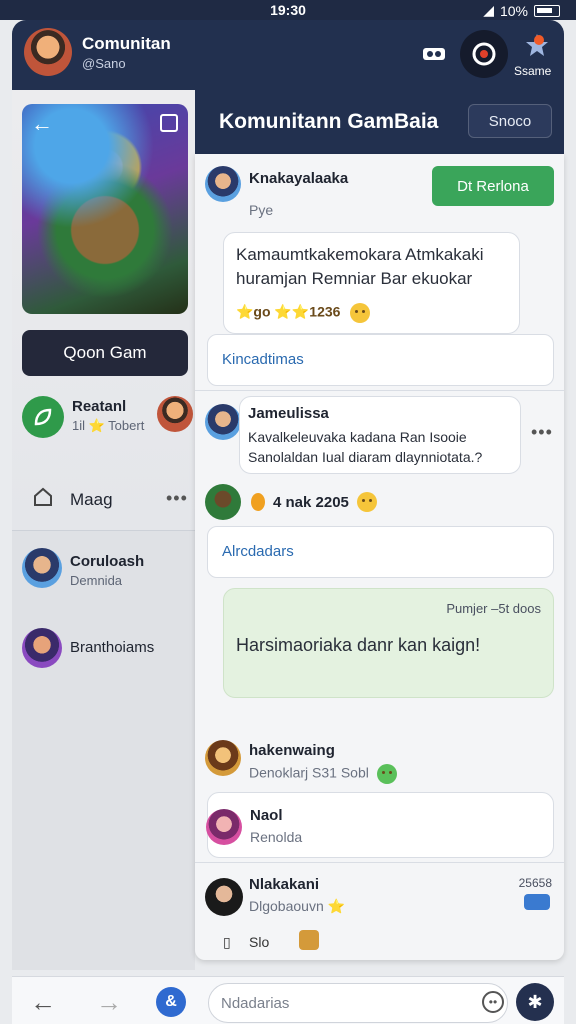 The image size is (576, 1024). What do you see at coordinates (533, 71) in the screenshot?
I see `badge-label: Ssame` at bounding box center [533, 71].